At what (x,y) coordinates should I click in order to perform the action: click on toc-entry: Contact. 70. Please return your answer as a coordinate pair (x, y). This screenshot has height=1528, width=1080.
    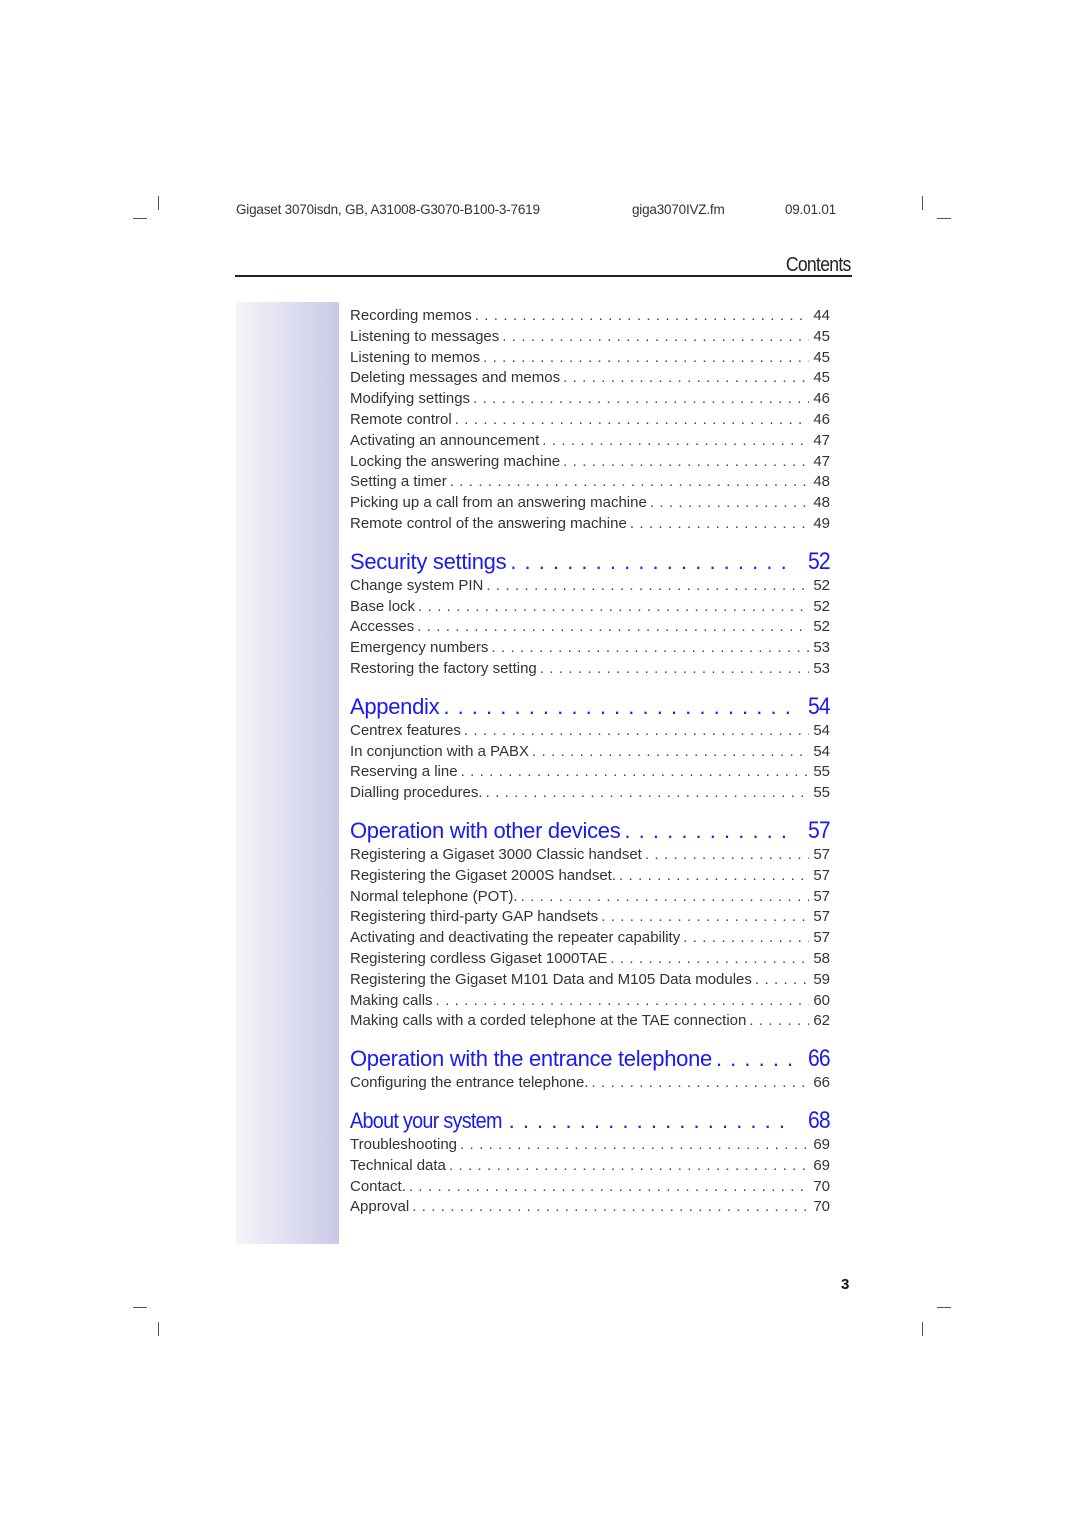
    Looking at the image, I should click on (590, 1187).